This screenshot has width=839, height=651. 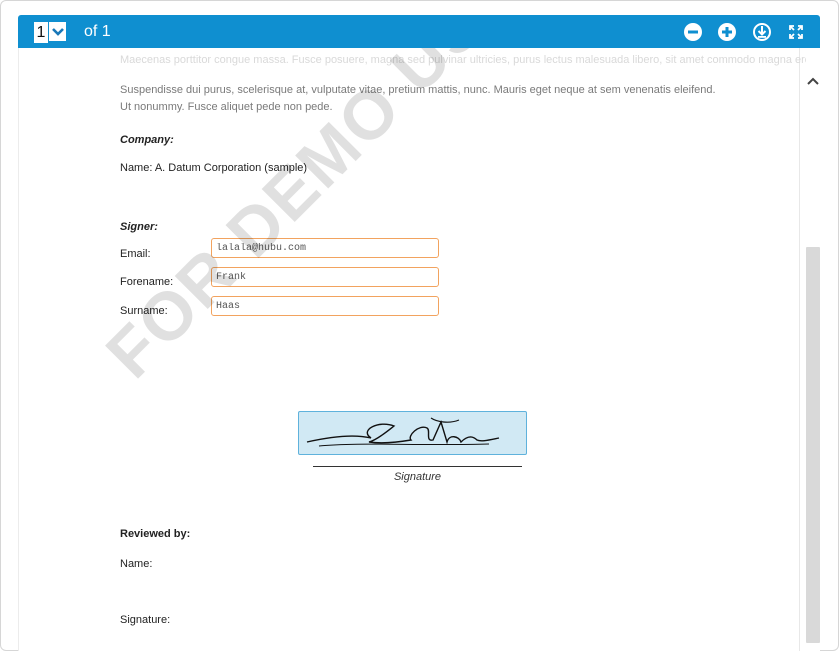 What do you see at coordinates (693, 32) in the screenshot?
I see `zoom-out-icon` at bounding box center [693, 32].